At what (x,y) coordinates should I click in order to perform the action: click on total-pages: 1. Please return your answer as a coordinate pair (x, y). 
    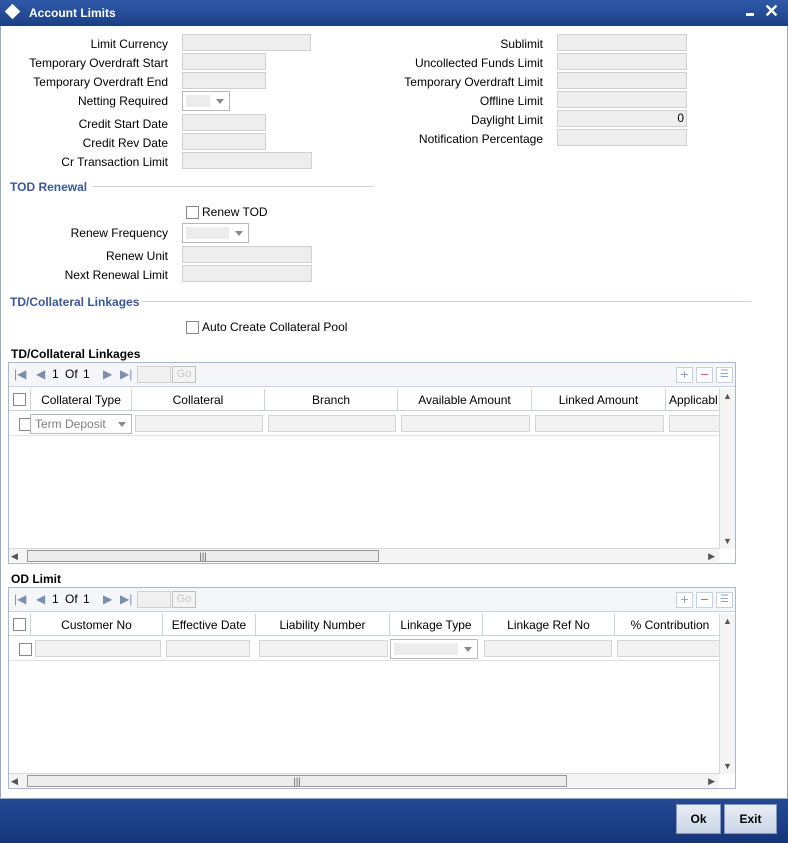
    Looking at the image, I should click on (86, 374).